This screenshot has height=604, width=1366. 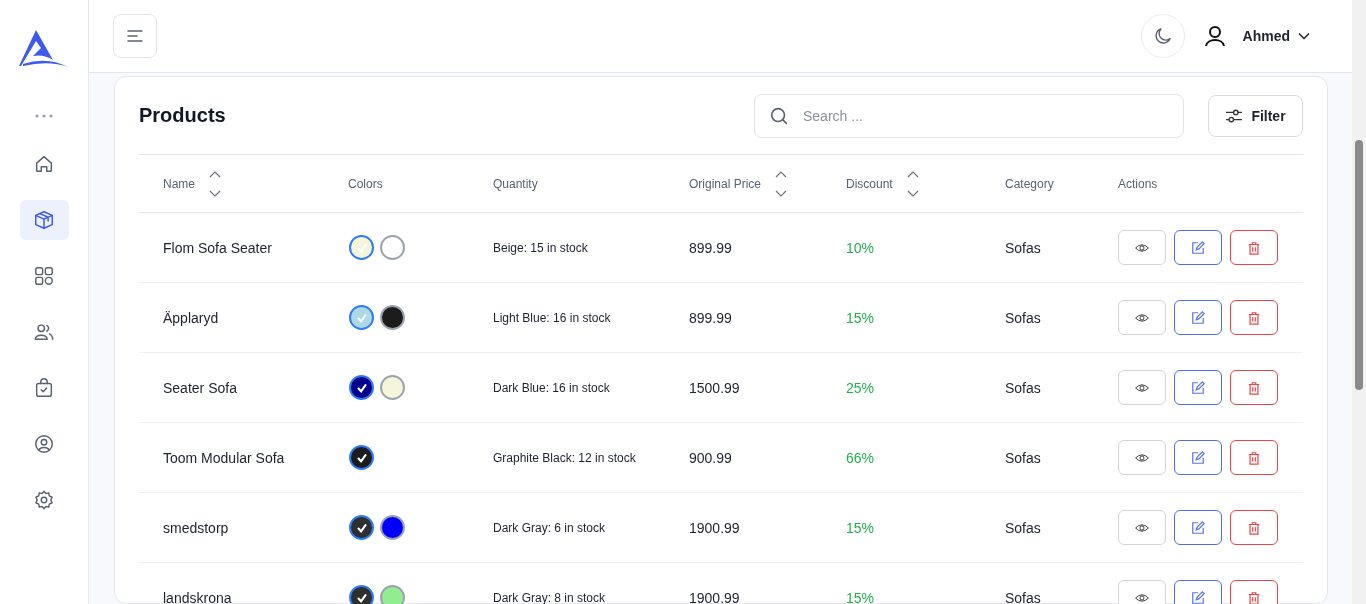 I want to click on more-icon, so click(x=44, y=116).